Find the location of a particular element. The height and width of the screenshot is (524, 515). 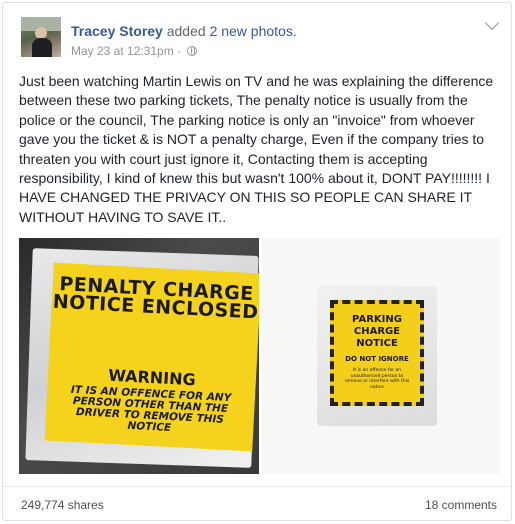

post-action: added 2 new photos. is located at coordinates (232, 31).